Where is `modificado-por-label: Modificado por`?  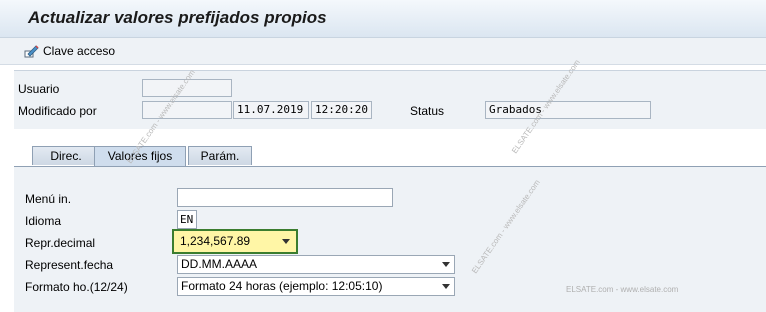 modificado-por-label: Modificado por is located at coordinates (57, 111).